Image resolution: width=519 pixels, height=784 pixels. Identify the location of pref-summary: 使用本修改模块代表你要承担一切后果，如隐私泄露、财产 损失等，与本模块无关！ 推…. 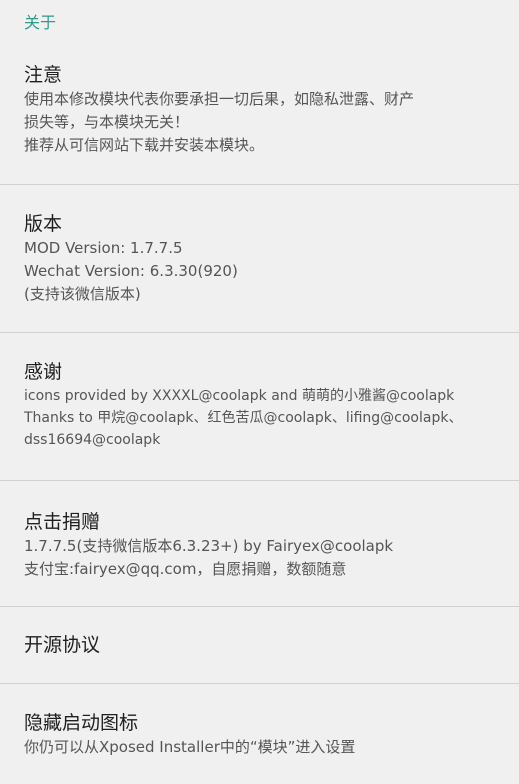
(219, 122).